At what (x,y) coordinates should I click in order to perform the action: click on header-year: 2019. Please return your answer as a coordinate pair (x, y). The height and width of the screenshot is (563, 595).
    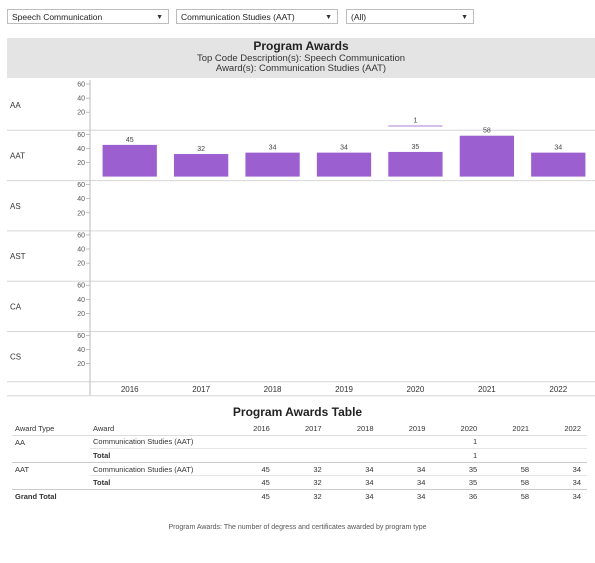
    Looking at the image, I should click on (405, 429).